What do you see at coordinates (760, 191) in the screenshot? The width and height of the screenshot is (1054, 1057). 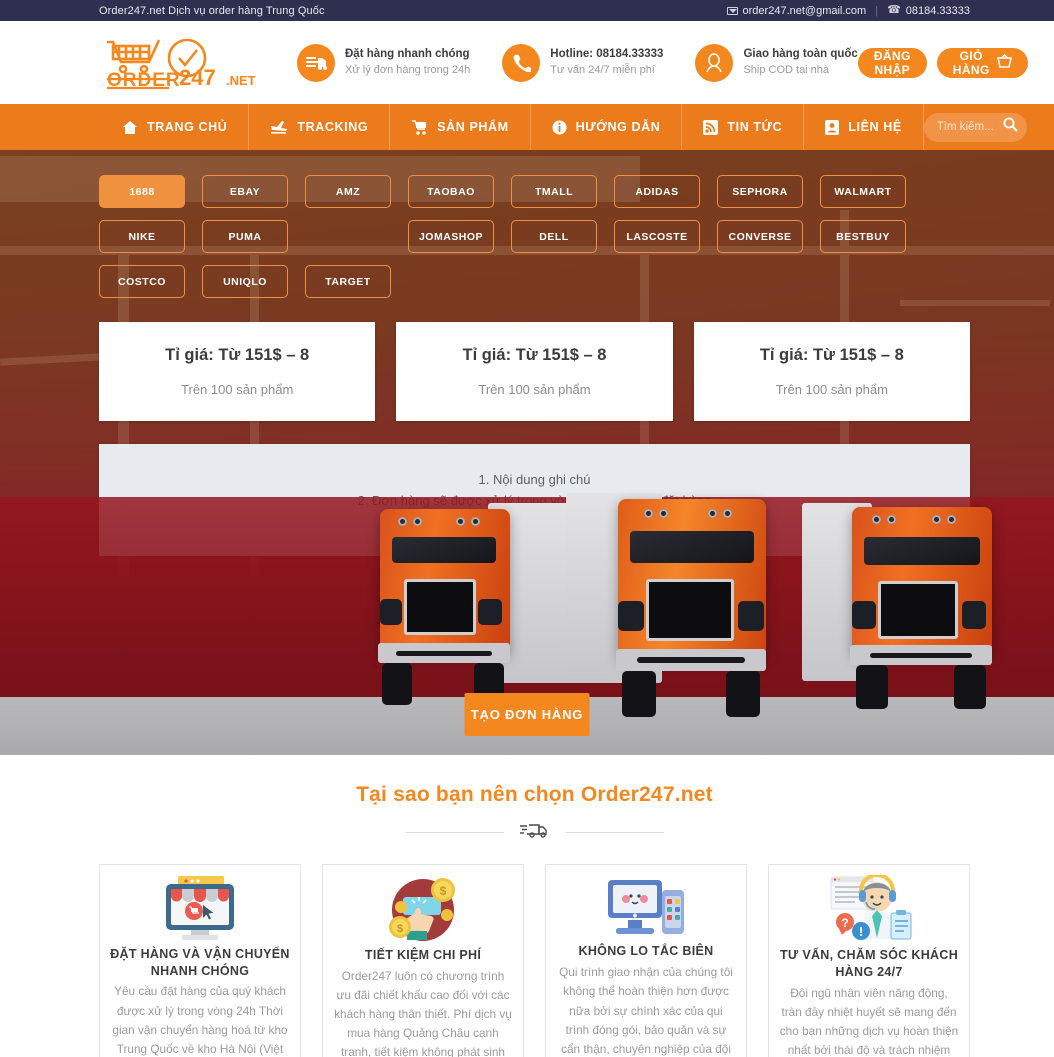 I see `brand-tab-sephora: SEPHORA` at bounding box center [760, 191].